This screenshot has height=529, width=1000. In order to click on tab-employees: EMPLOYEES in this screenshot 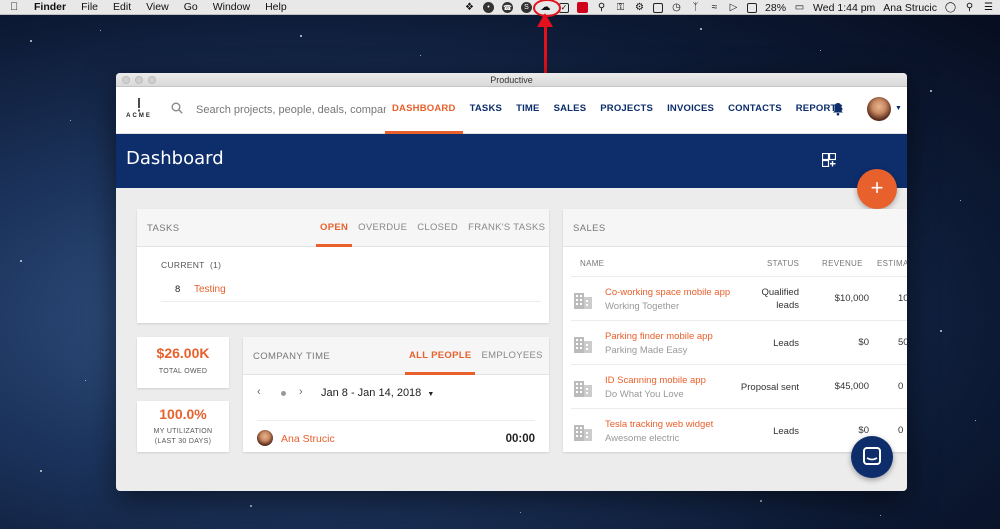, I will do `click(511, 356)`.